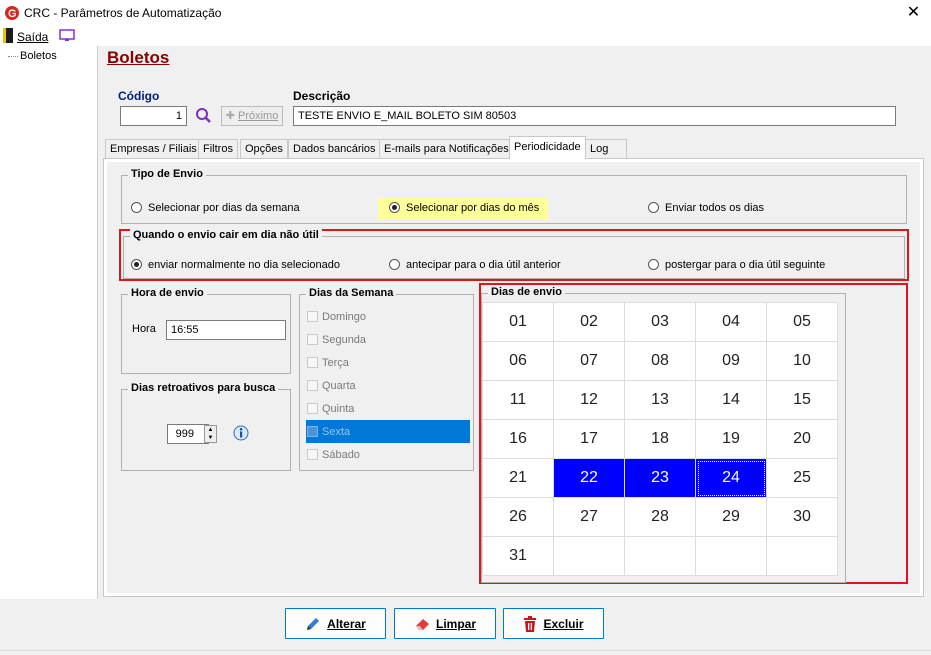 The image size is (931, 655). I want to click on day-cell-05: 05, so click(802, 322).